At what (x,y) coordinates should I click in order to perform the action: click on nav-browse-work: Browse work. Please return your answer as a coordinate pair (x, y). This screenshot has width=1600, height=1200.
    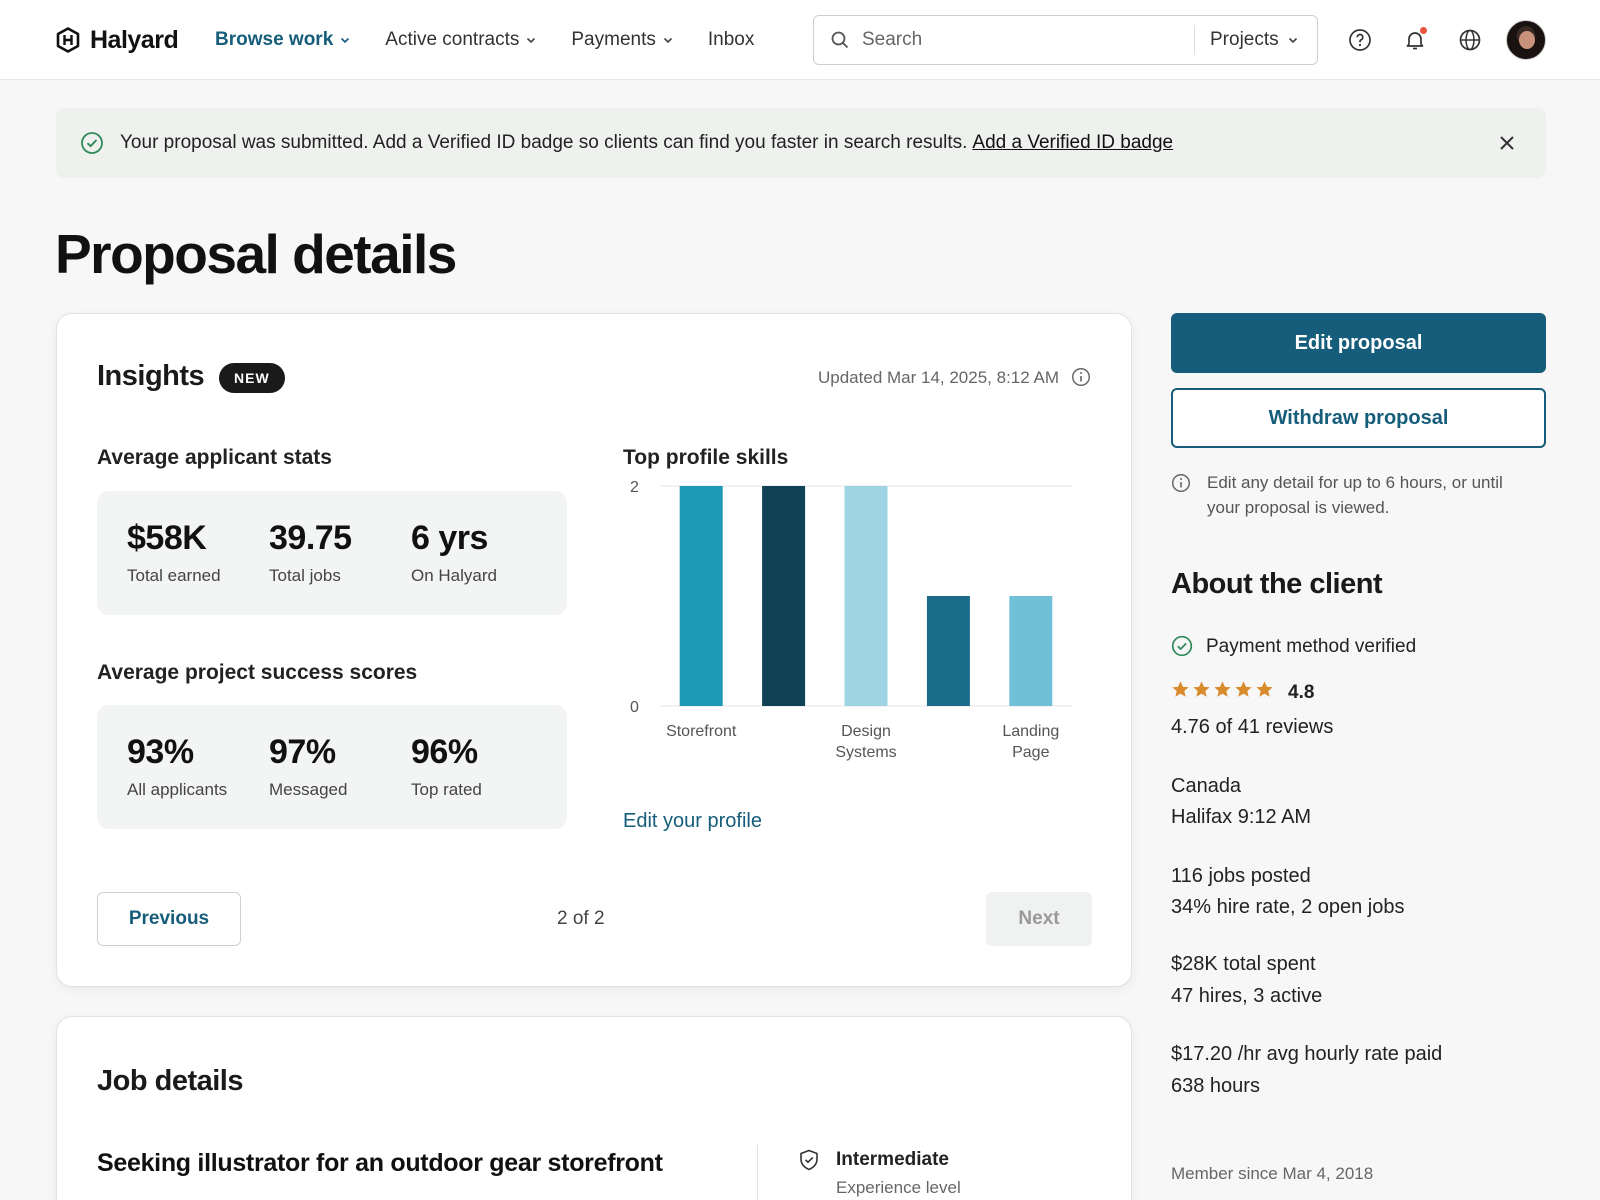
    Looking at the image, I should click on (283, 40).